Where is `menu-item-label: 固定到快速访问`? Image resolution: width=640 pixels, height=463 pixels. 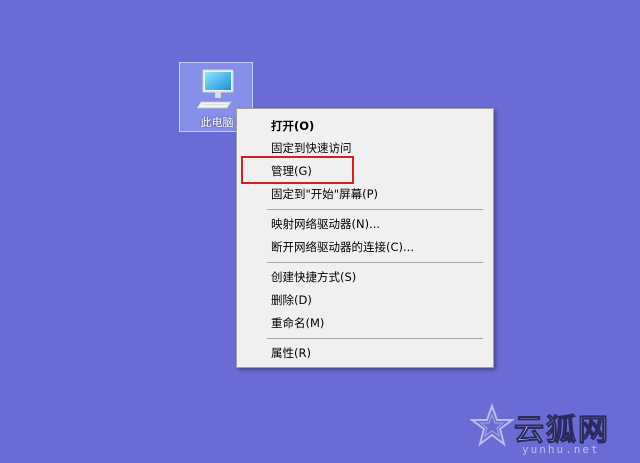 menu-item-label: 固定到快速访问 is located at coordinates (311, 148).